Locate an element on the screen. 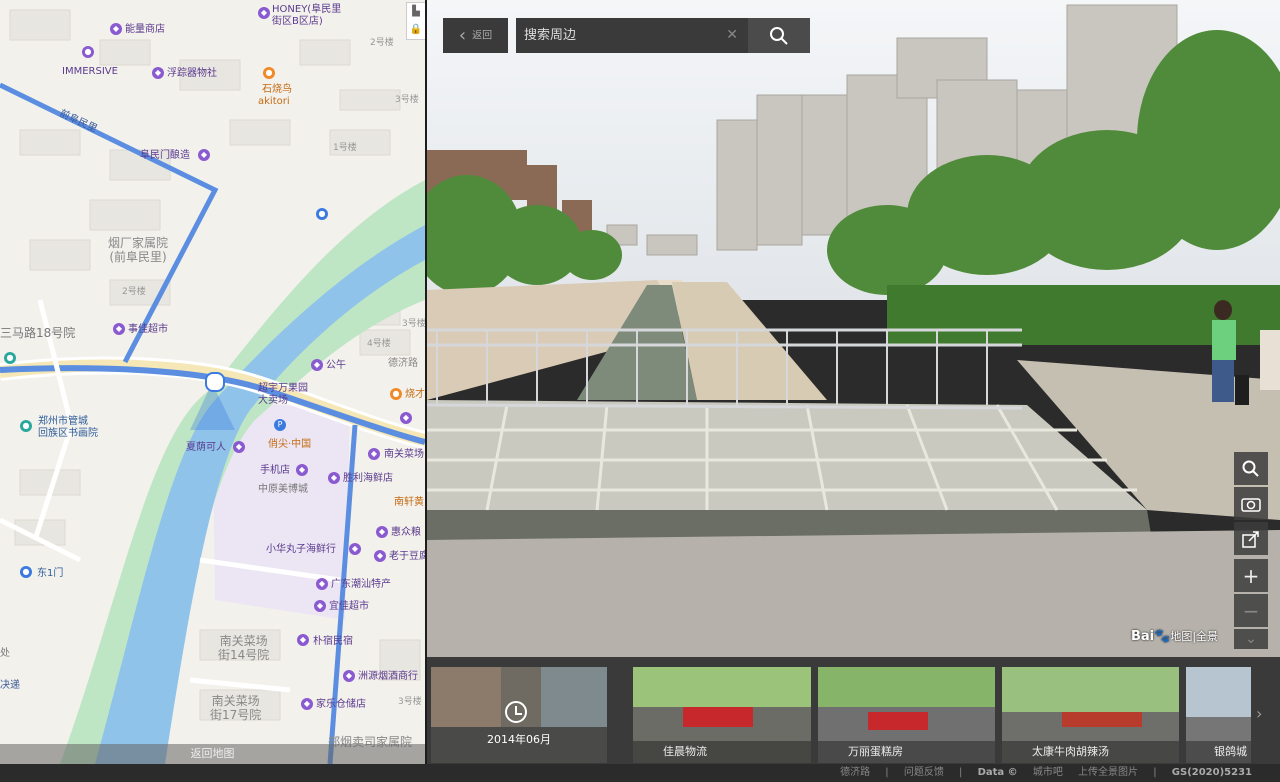 Image resolution: width=1280 pixels, height=782 pixels. close-icon: ✕ is located at coordinates (732, 35).